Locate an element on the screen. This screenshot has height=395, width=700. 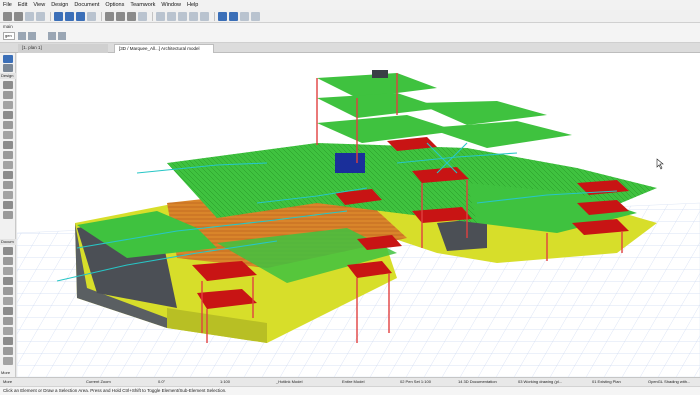
documentation-set-select: 14 3D Documentation is located at coordinates (477, 382).